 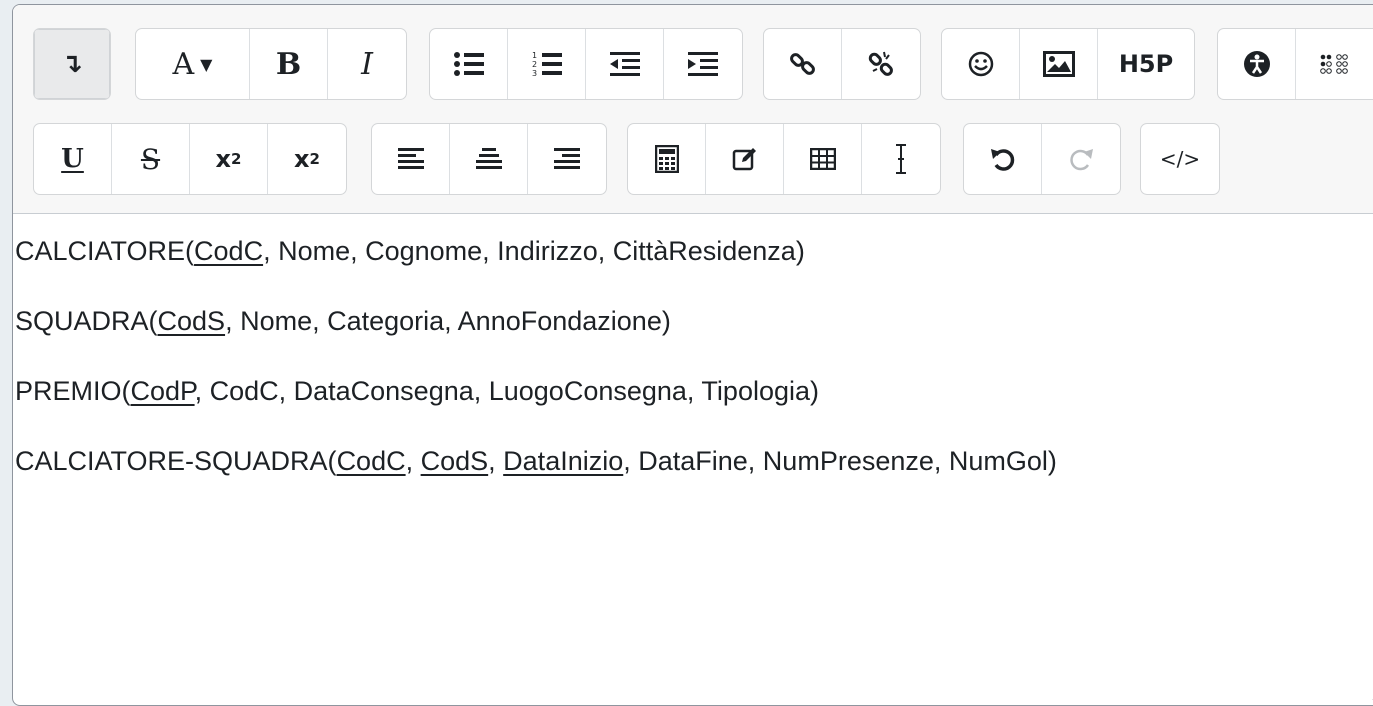 What do you see at coordinates (367, 64) in the screenshot?
I see `italic-button: I` at bounding box center [367, 64].